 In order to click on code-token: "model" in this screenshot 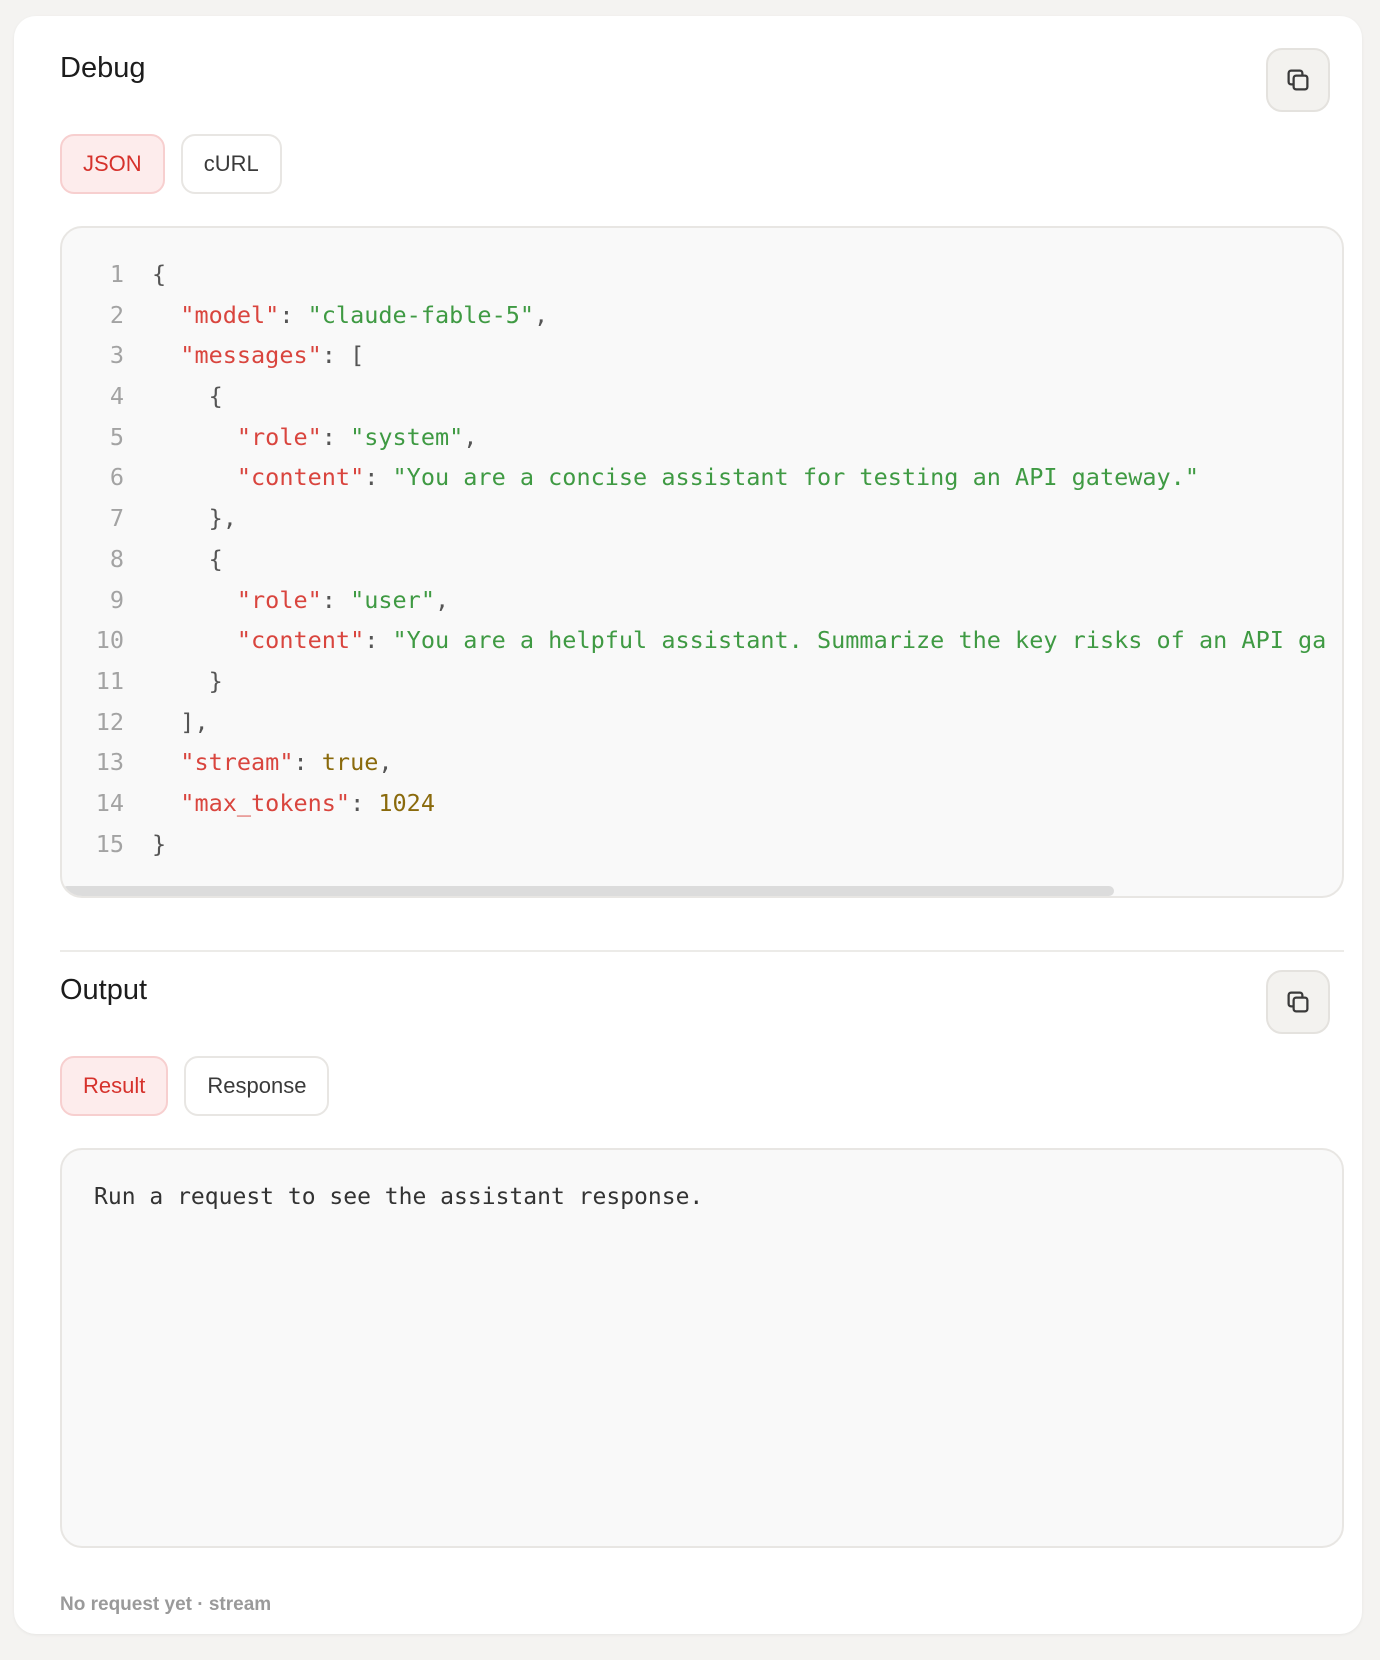, I will do `click(230, 314)`.